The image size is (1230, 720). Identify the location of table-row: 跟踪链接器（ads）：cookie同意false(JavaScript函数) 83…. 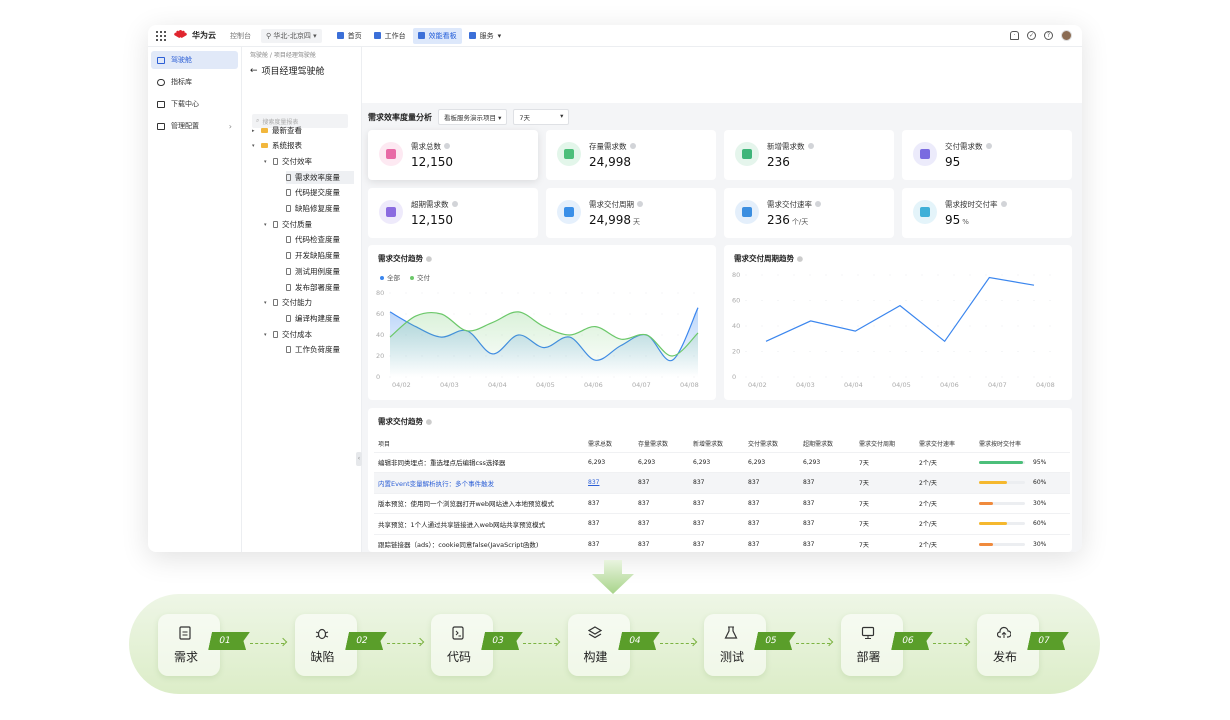
(722, 542).